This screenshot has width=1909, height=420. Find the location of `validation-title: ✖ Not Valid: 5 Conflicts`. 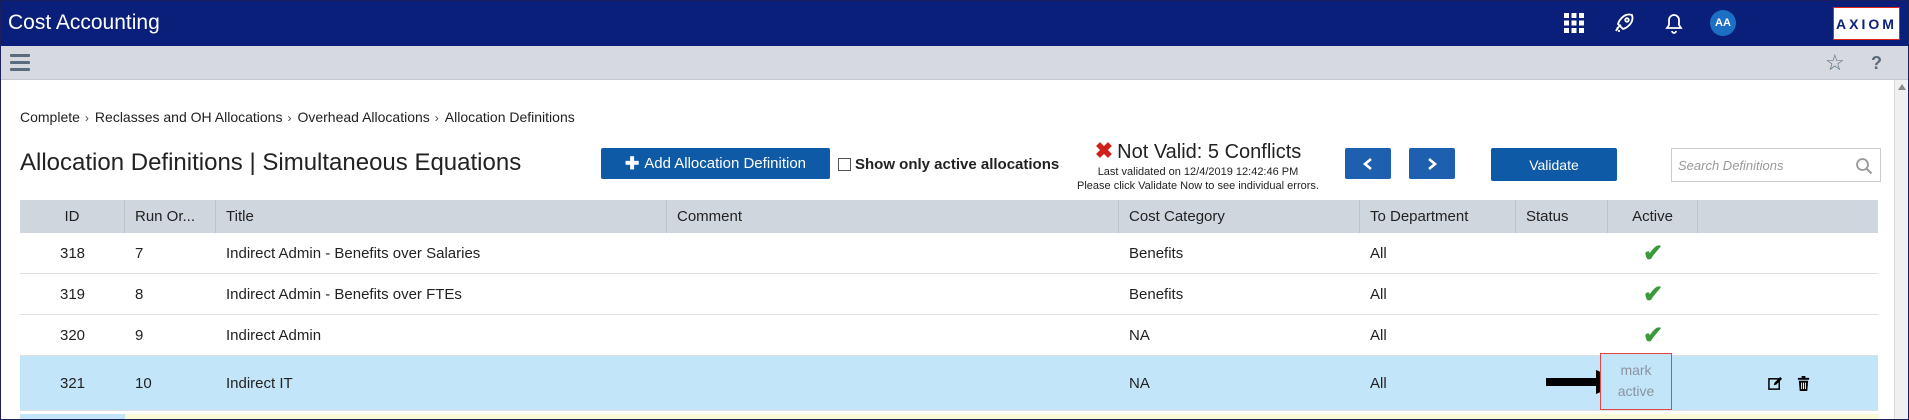

validation-title: ✖ Not Valid: 5 Conflicts is located at coordinates (1198, 151).